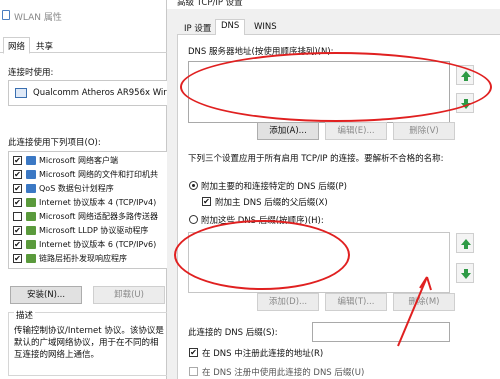 The height and width of the screenshot is (379, 500). I want to click on annotation-arrow, so click(414, 311).